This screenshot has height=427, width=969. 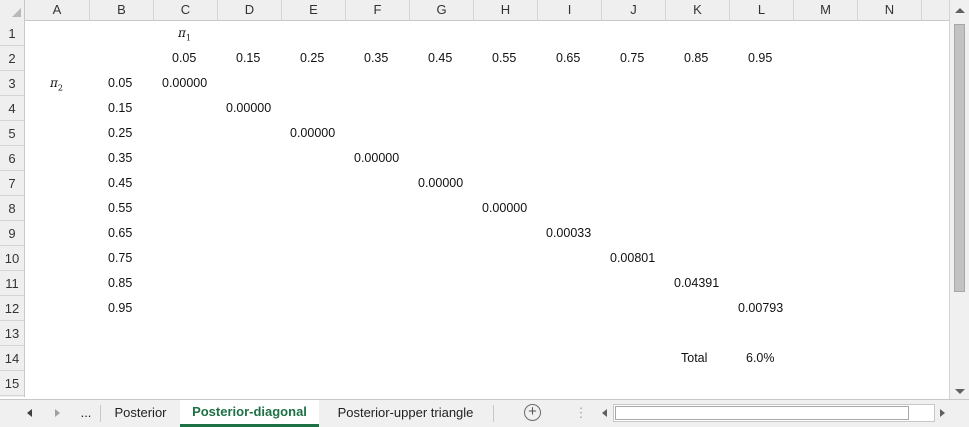 I want to click on row-header-4: 4, so click(x=12, y=108).